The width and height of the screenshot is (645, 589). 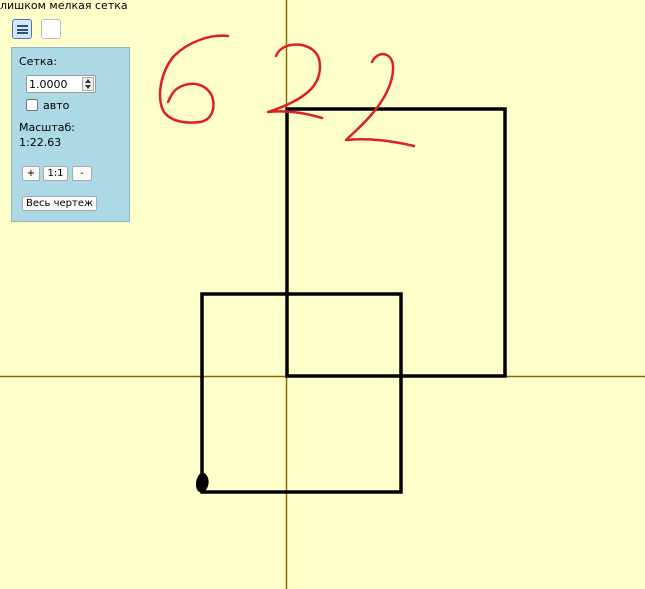 I want to click on zoom-in-button: +, so click(x=31, y=173).